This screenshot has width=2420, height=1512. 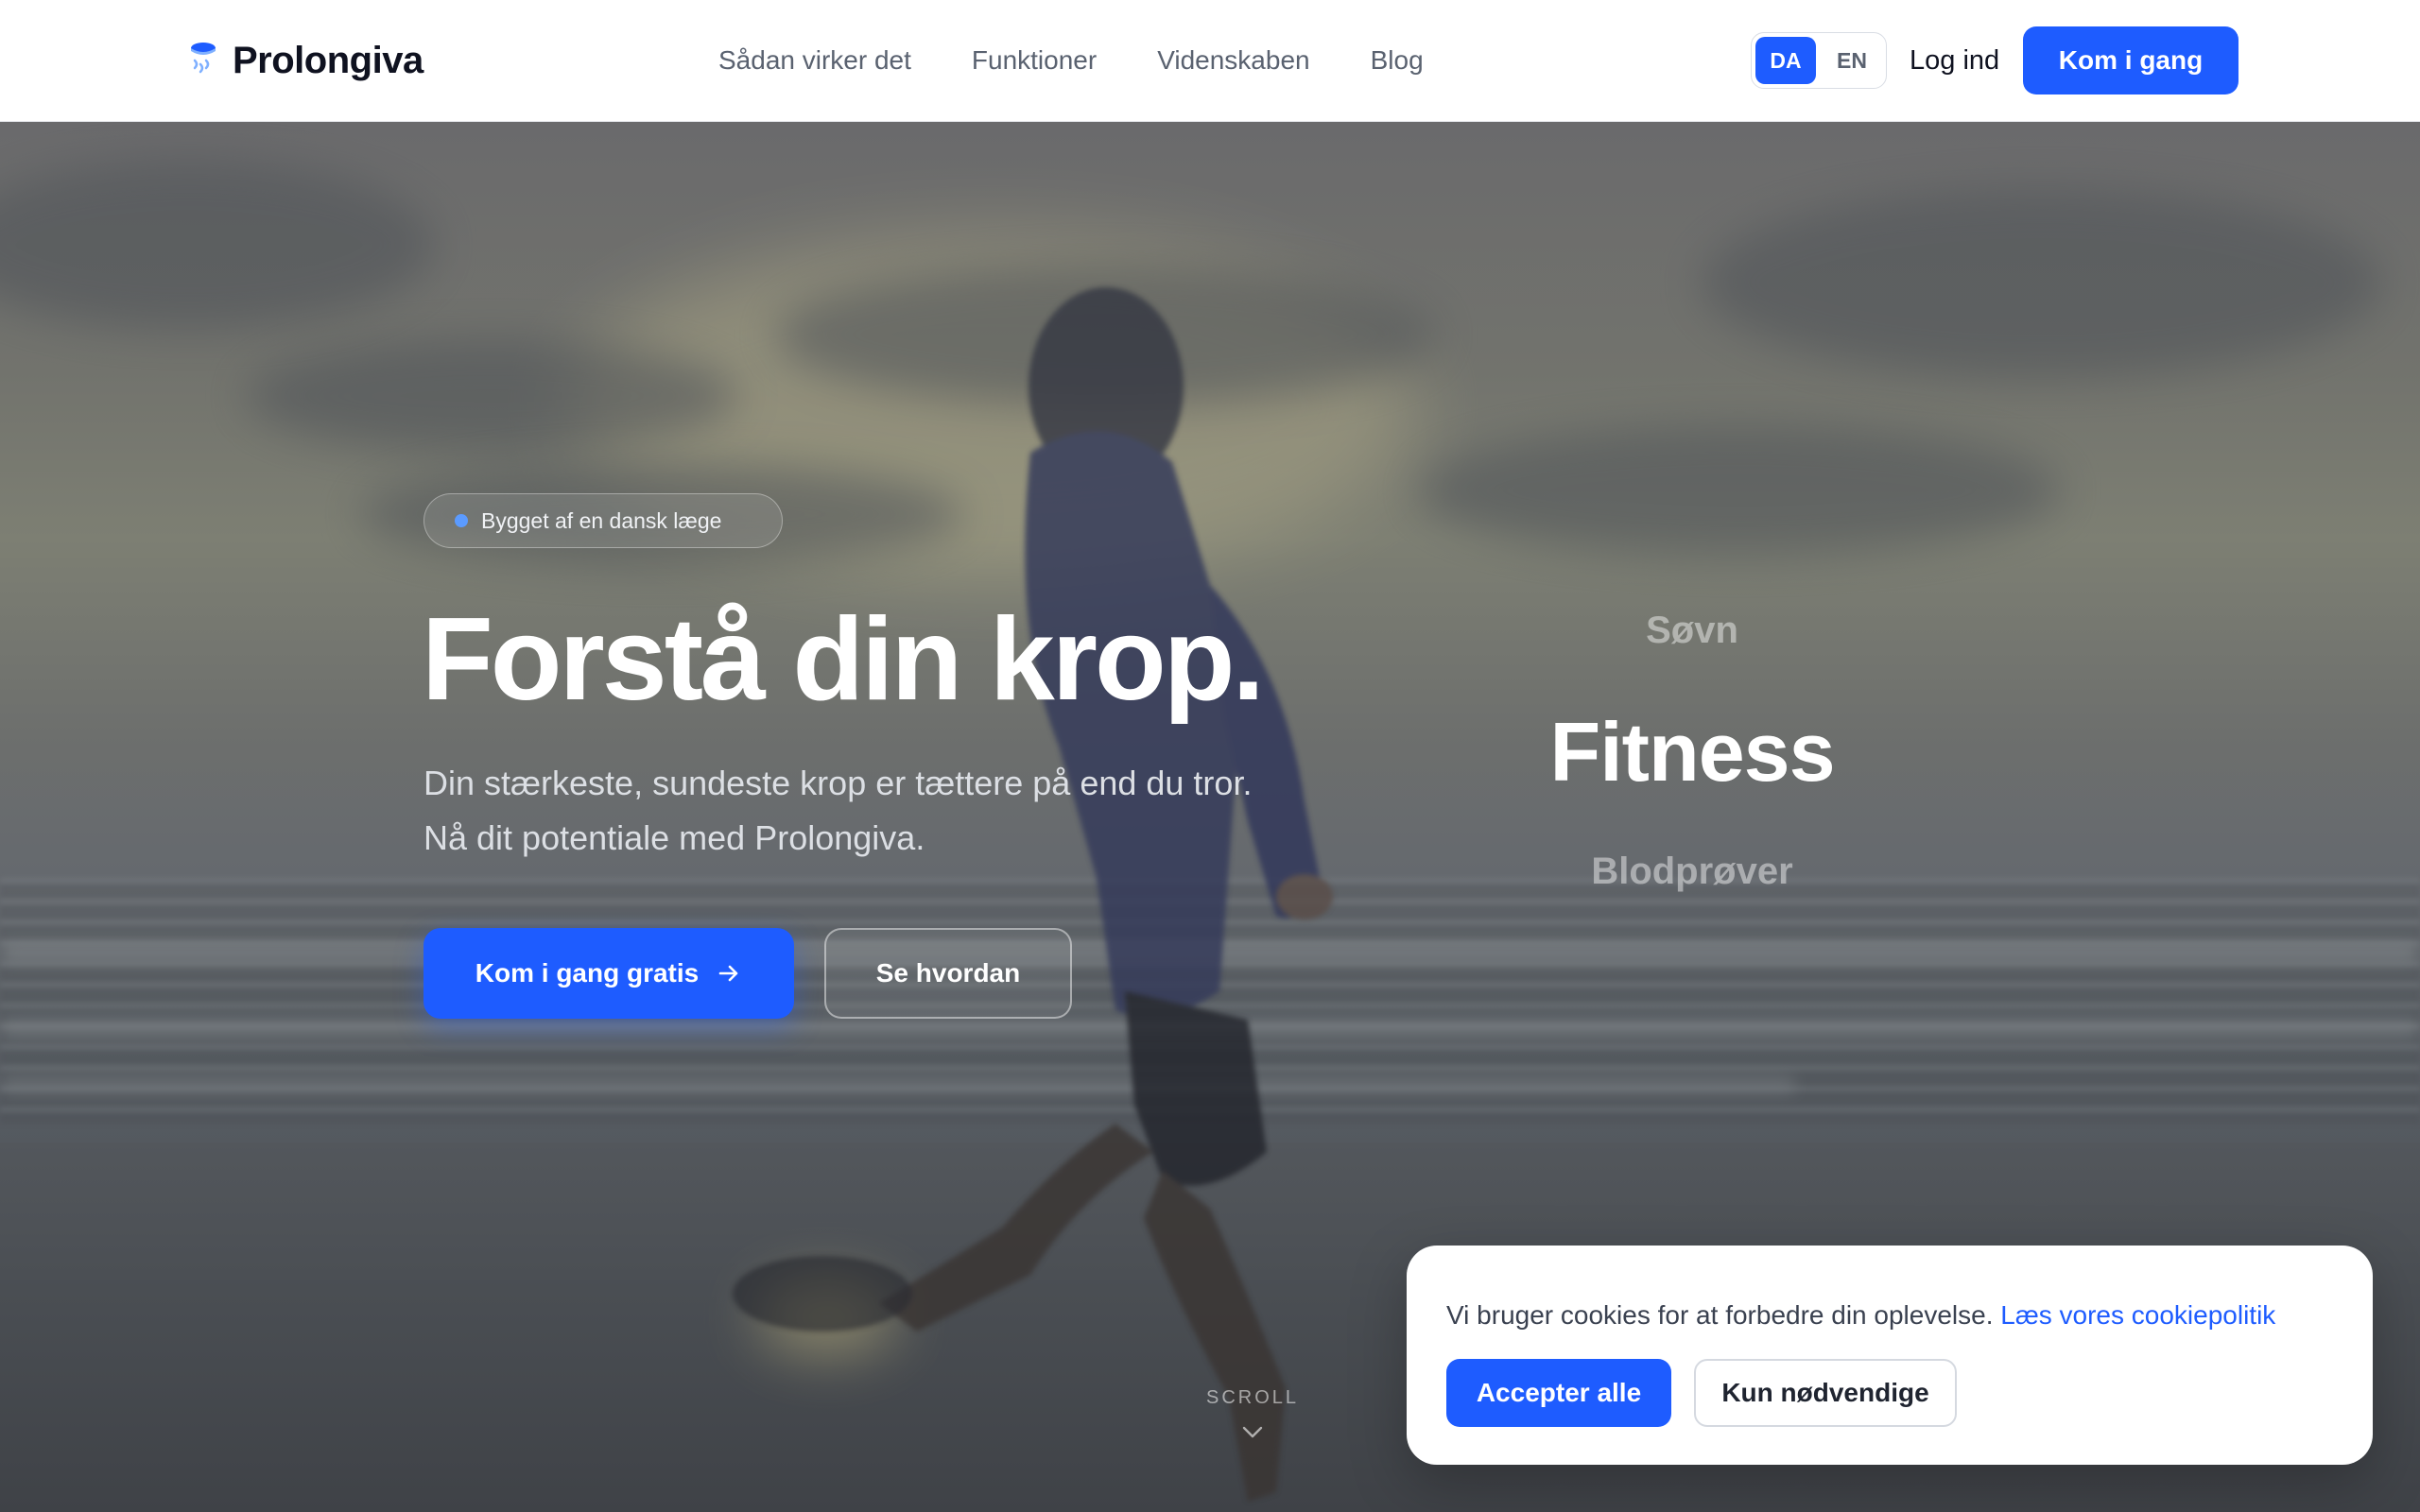 I want to click on hero-headline: Forstå din krop., so click(x=843, y=659).